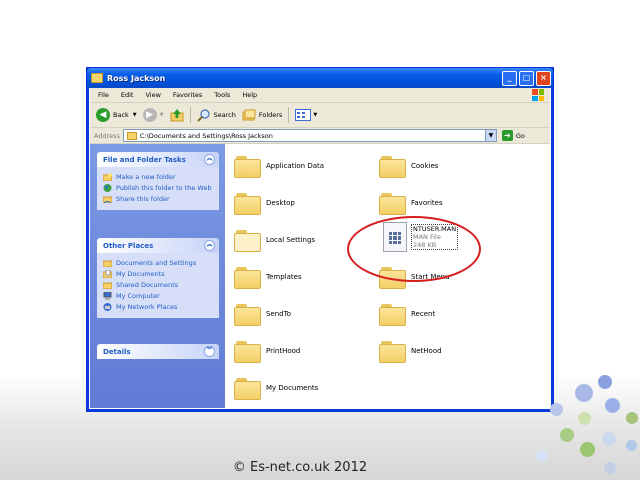  What do you see at coordinates (203, 115) in the screenshot?
I see `search-icon` at bounding box center [203, 115].